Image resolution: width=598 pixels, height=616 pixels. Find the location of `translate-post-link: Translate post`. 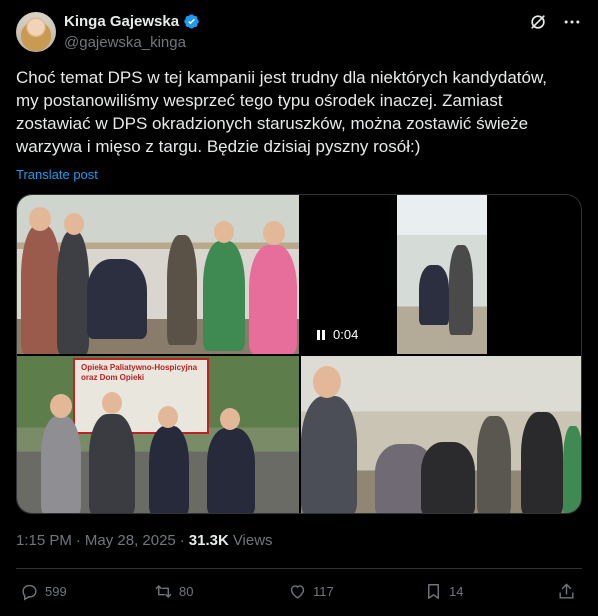

translate-post-link: Translate post is located at coordinates (57, 174).